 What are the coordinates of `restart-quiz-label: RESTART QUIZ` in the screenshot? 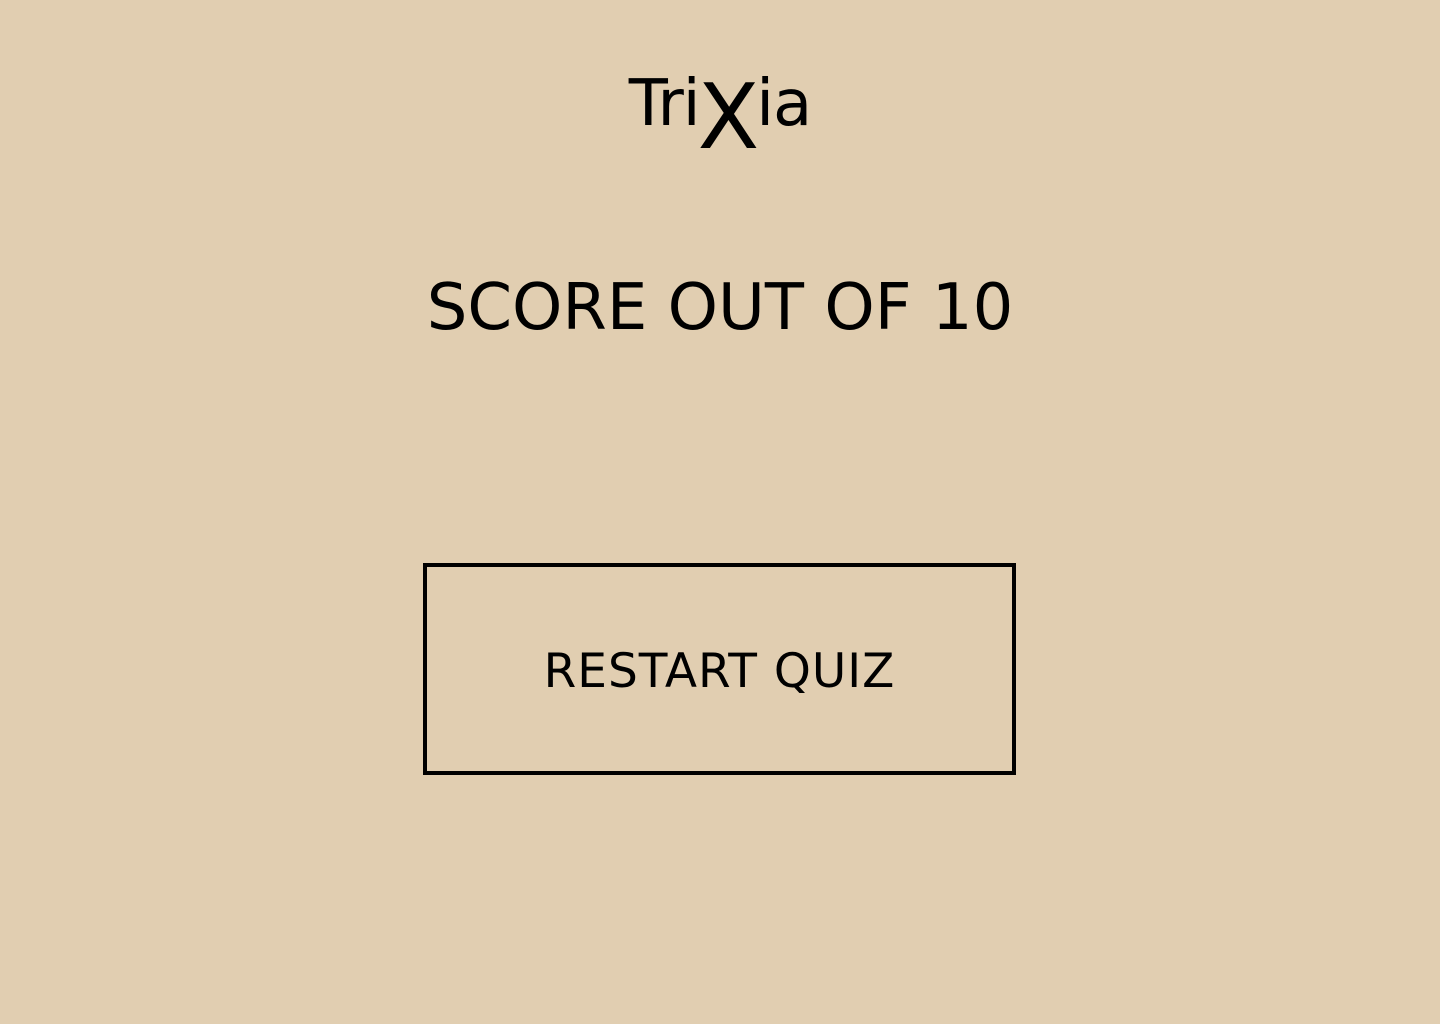 It's located at (719, 671).